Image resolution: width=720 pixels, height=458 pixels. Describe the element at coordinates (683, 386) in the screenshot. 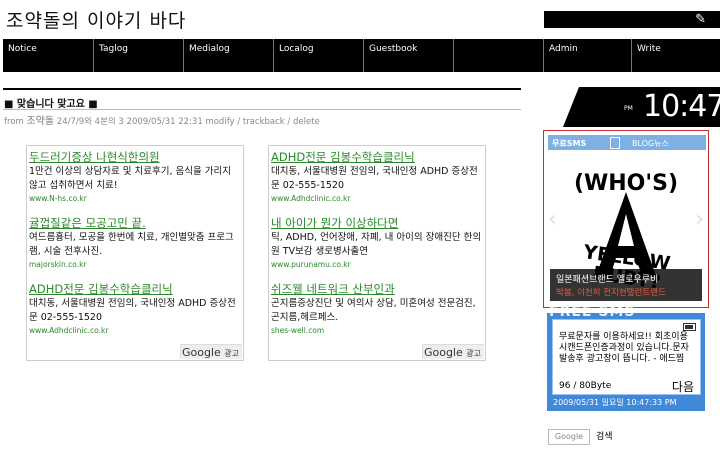

I see `sms-next-button: 다음` at that location.